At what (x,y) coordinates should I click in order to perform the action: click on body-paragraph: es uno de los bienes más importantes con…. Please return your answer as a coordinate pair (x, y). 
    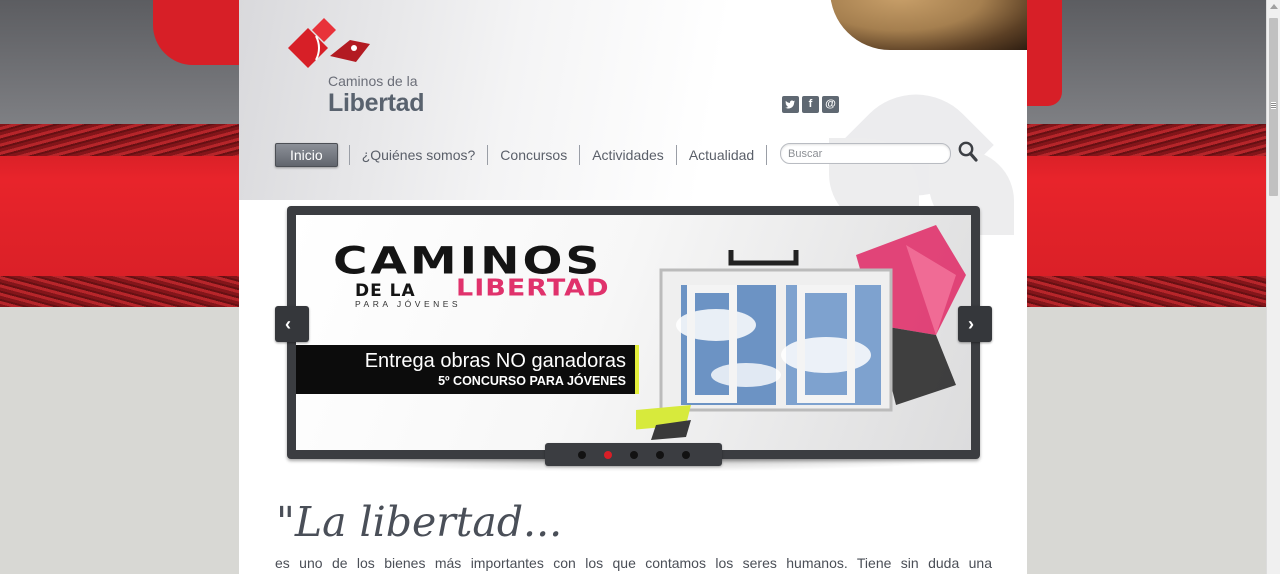
    Looking at the image, I should click on (633, 563).